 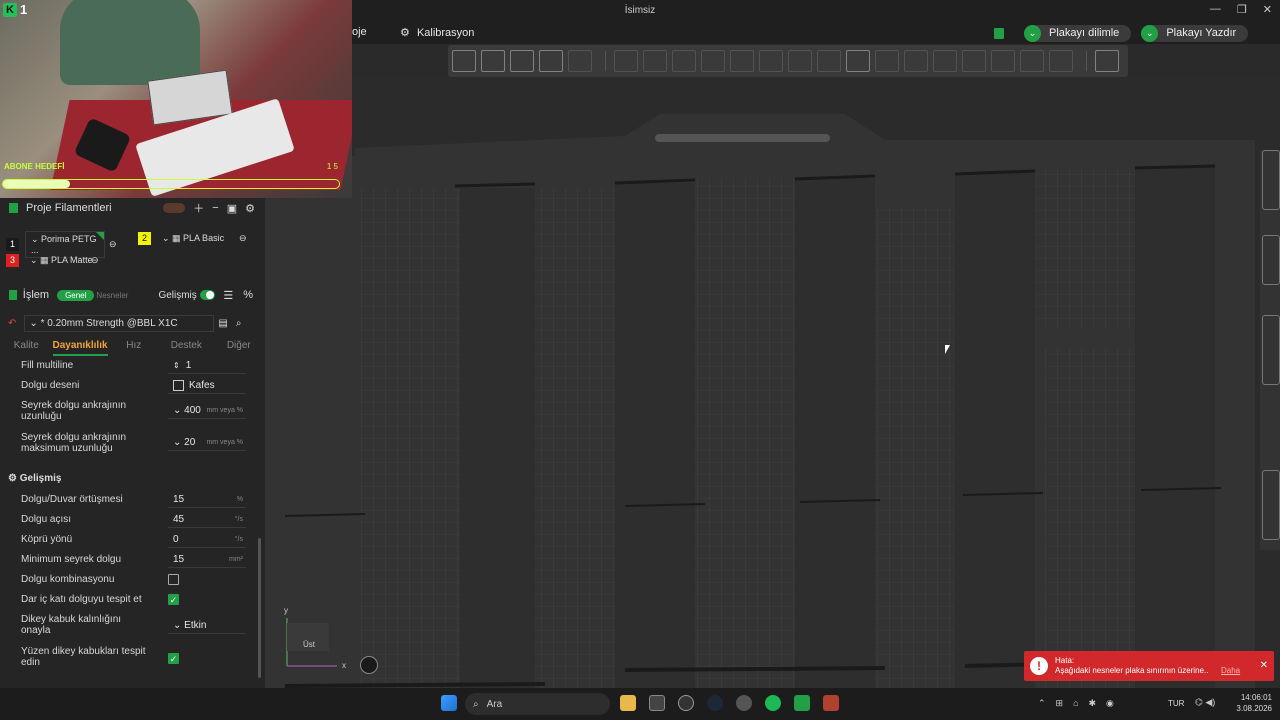 What do you see at coordinates (1230, 670) in the screenshot?
I see `error-more-link: Daha` at bounding box center [1230, 670].